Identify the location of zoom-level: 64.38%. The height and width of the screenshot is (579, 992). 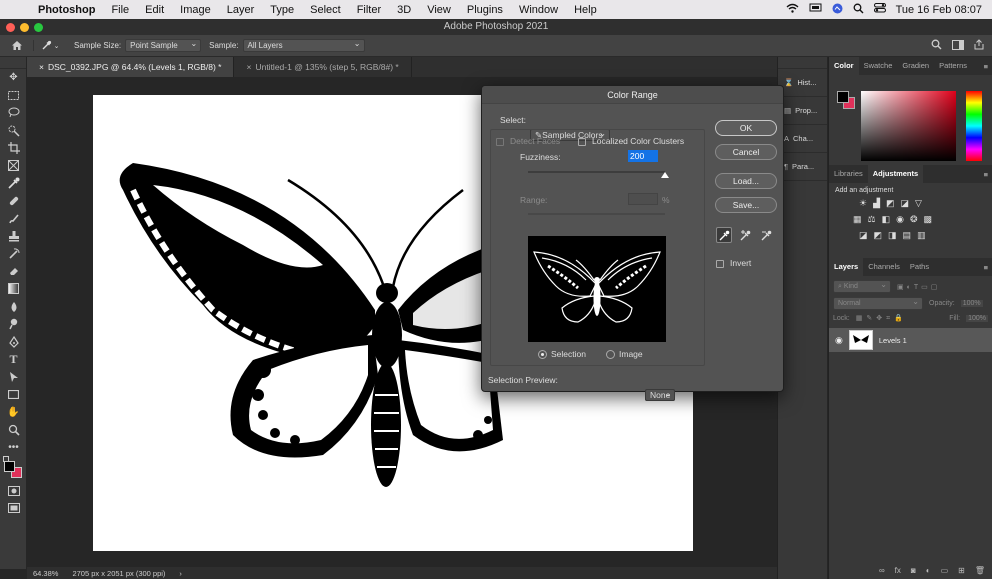
(45, 573).